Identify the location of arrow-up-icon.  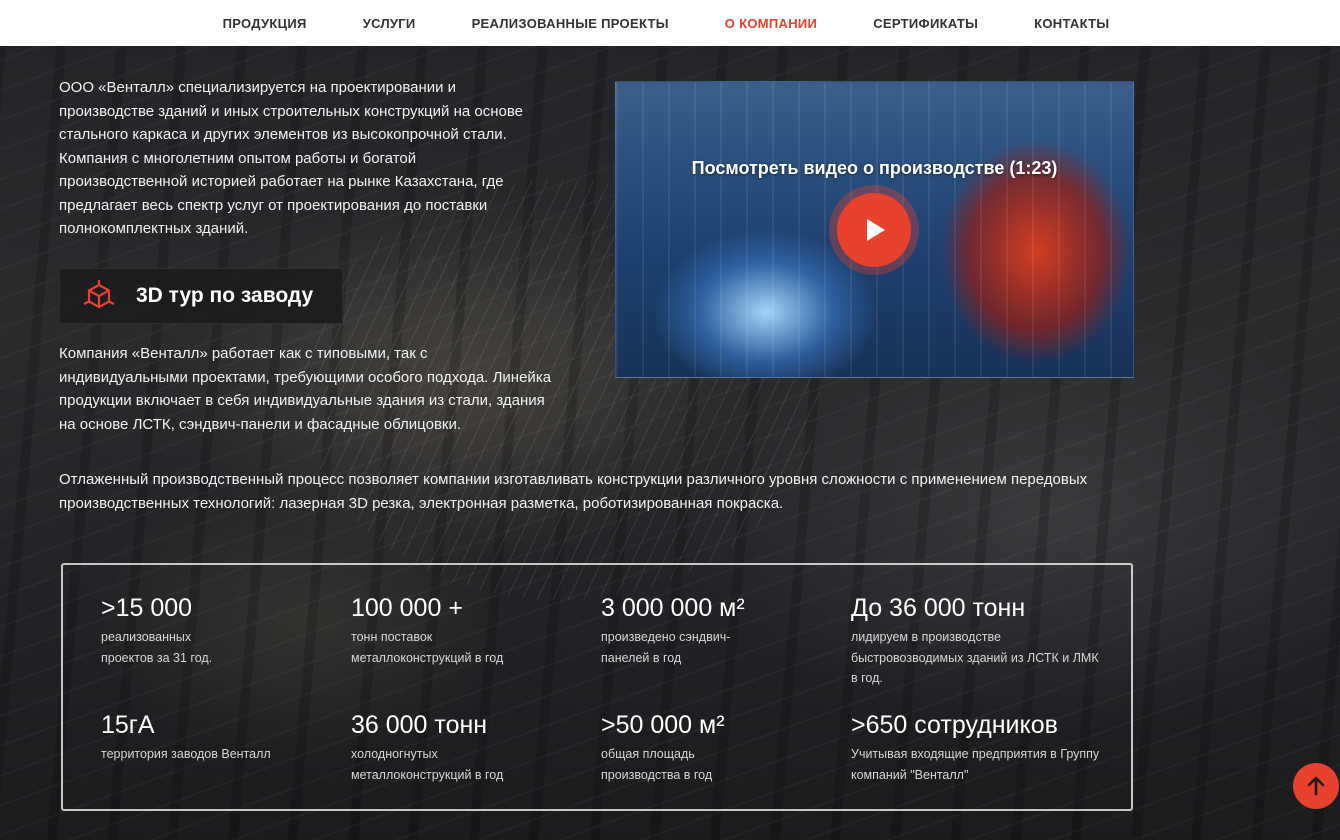
(1316, 786).